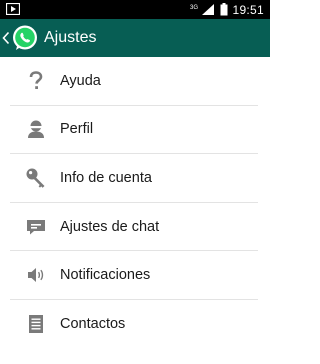 The width and height of the screenshot is (320, 364). What do you see at coordinates (13, 9) in the screenshot?
I see `media-play-icon` at bounding box center [13, 9].